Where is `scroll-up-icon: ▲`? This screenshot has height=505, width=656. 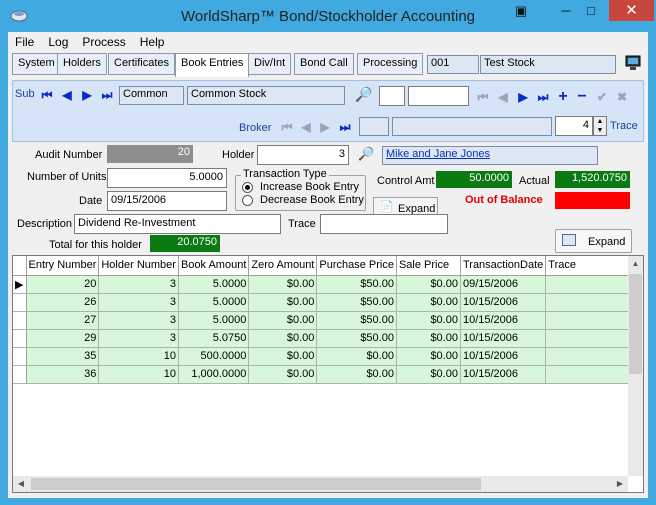
scroll-up-icon: ▲ is located at coordinates (635, 264).